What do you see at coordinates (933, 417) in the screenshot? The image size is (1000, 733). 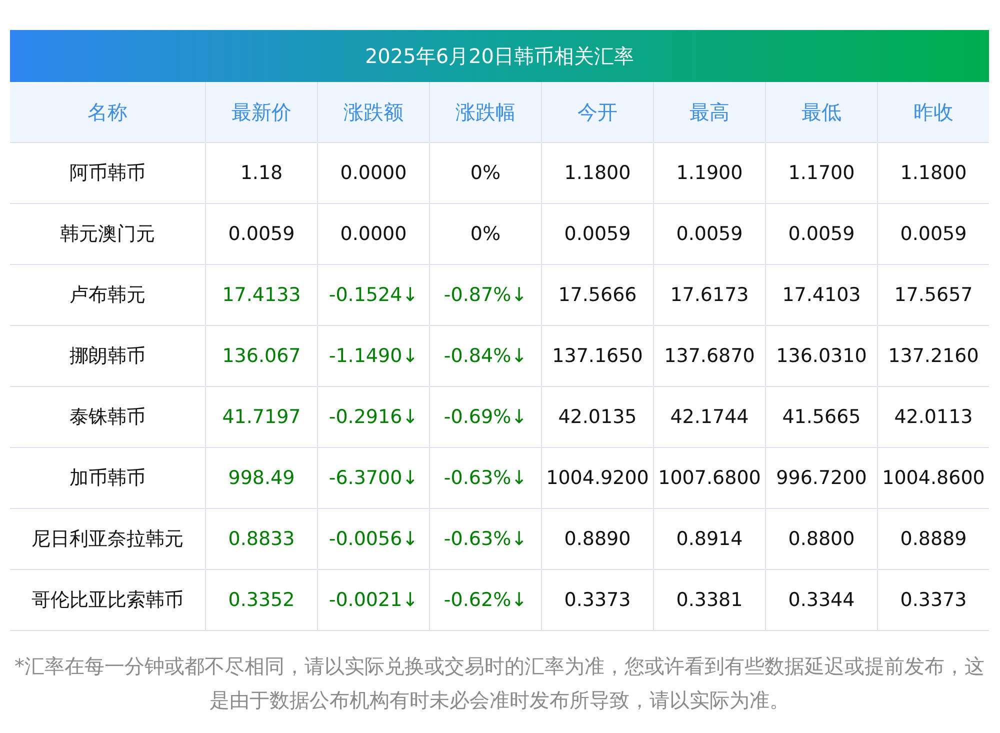 I see `table-cell: 42.0113` at bounding box center [933, 417].